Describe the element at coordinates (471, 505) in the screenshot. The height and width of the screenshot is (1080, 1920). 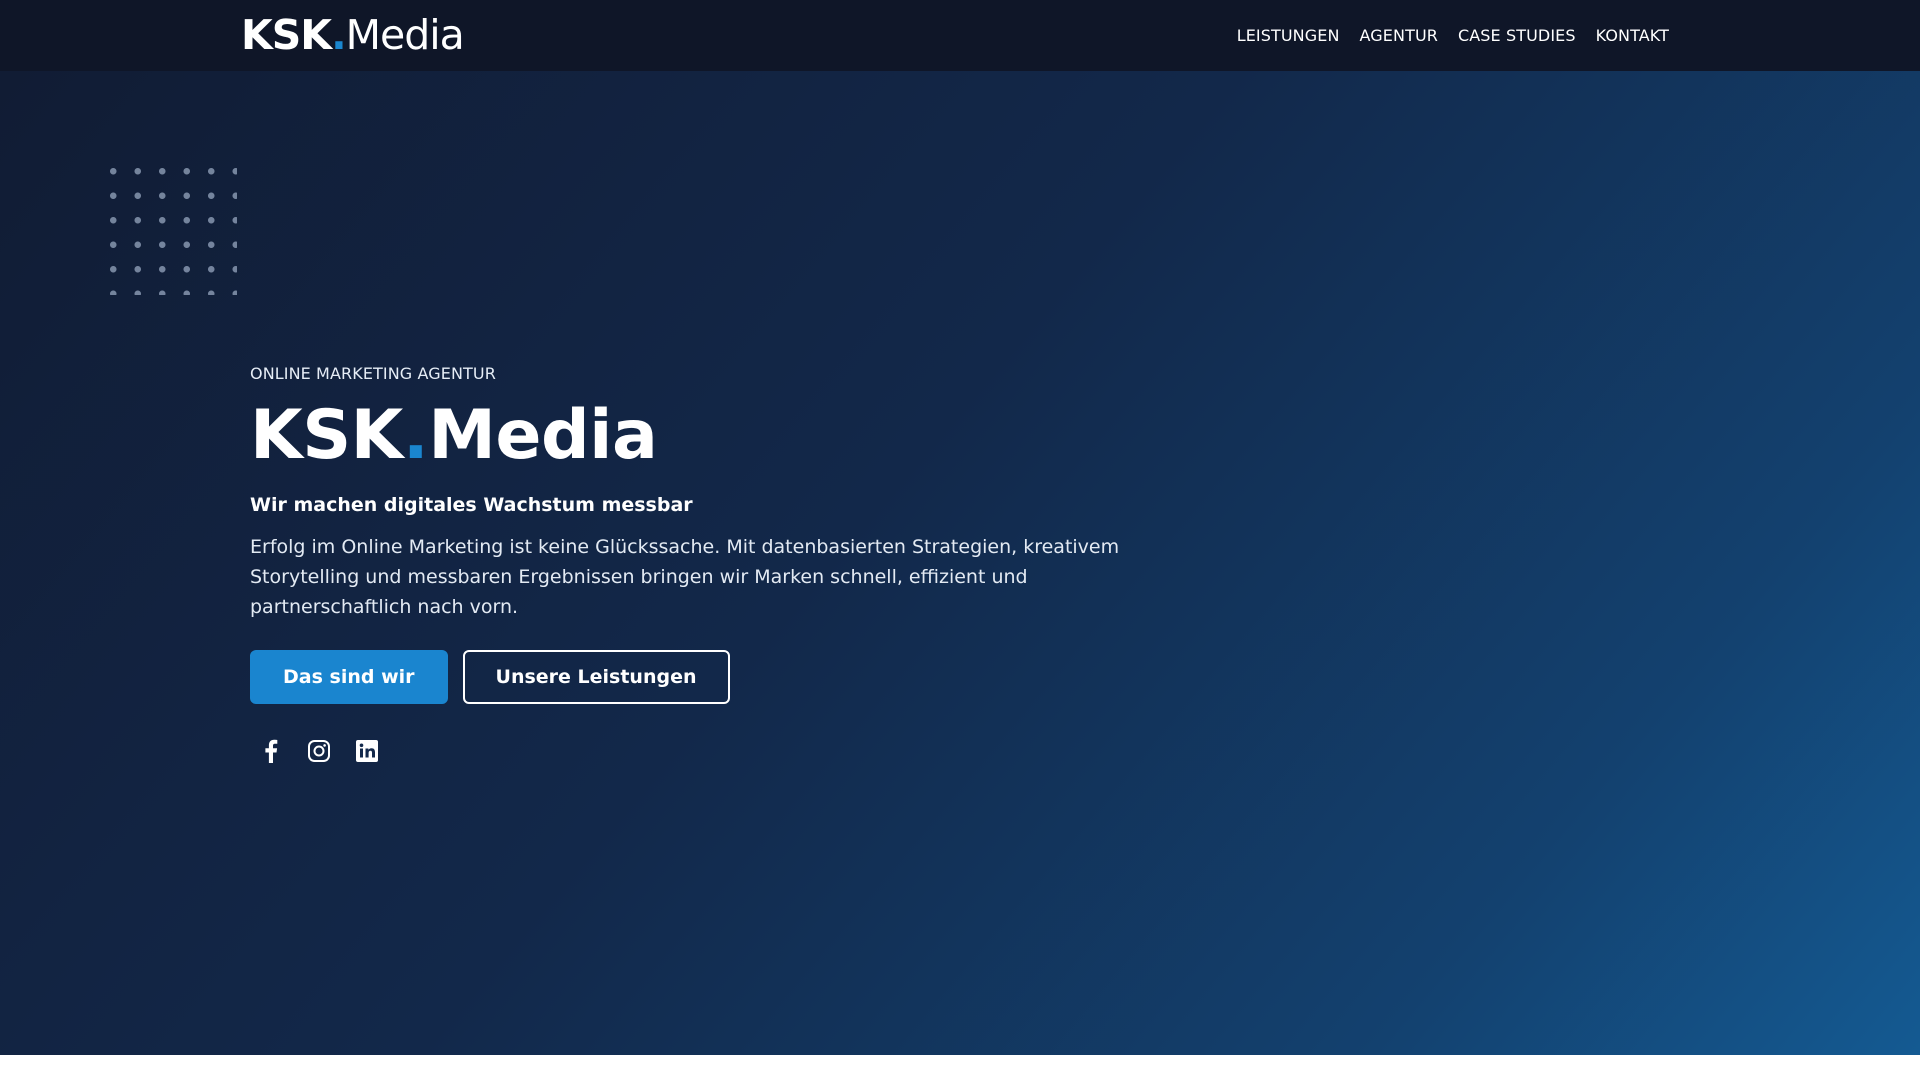
I see `hero-subtitle: Wir machen digitales Wachstum messbar` at that location.